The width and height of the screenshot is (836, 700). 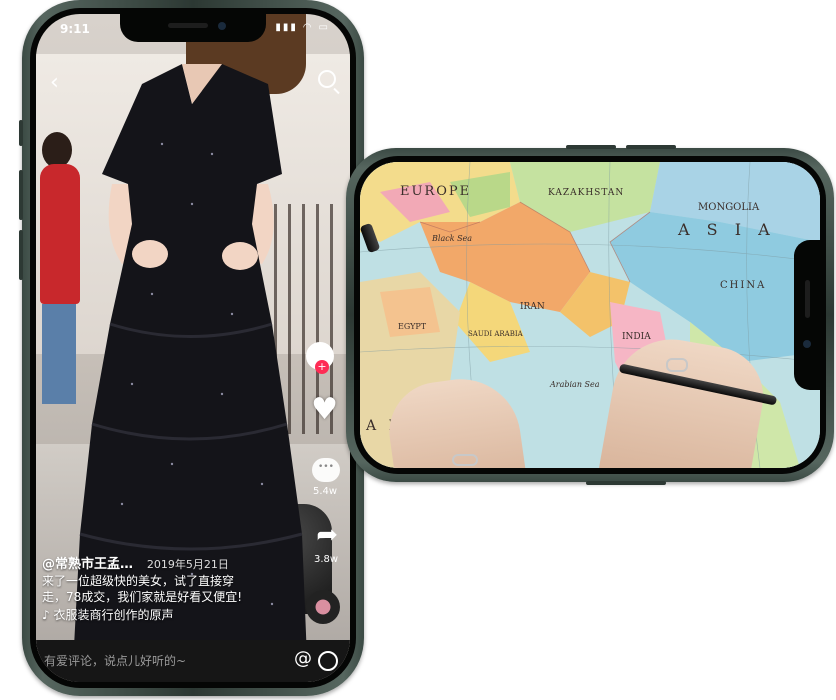 What do you see at coordinates (807, 299) in the screenshot?
I see `landscape-speaker-grille` at bounding box center [807, 299].